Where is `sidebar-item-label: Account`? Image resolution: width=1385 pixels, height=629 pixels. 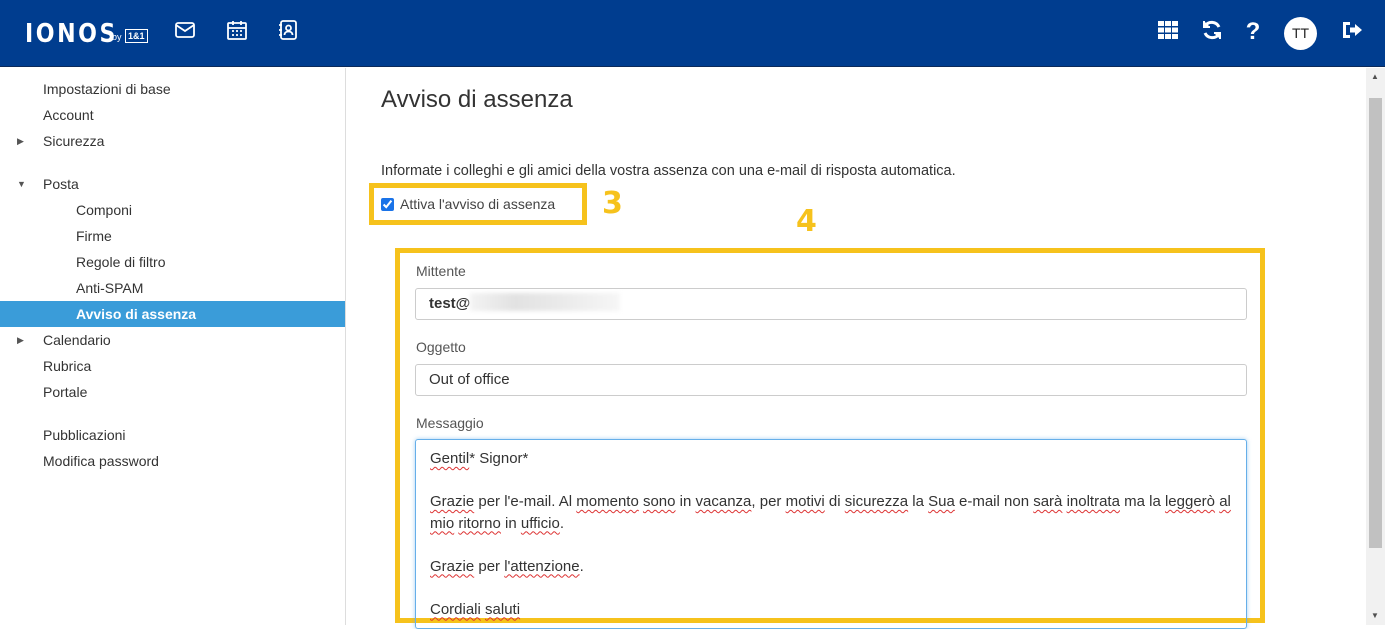
sidebar-item-label: Account is located at coordinates (68, 115).